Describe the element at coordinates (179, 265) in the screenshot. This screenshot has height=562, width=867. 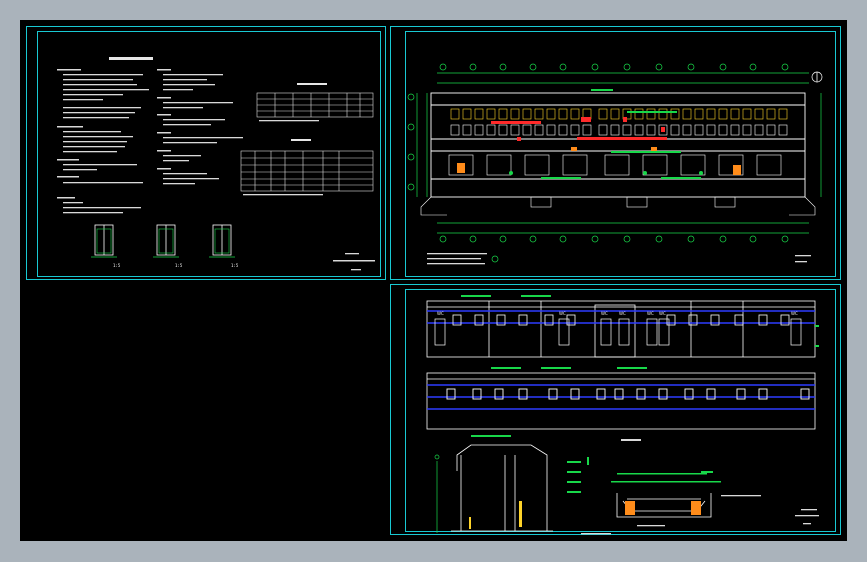
I see `window-detail-scale-2: 1:5` at that location.